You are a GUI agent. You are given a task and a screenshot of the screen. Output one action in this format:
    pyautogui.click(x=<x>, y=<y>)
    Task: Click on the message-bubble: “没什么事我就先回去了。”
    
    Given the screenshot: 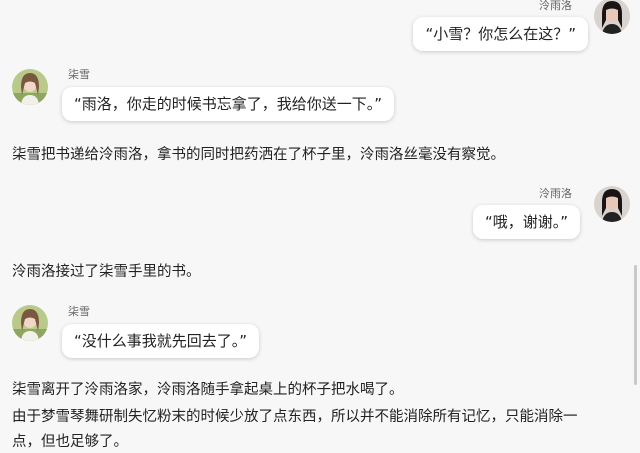 What is the action you would take?
    pyautogui.click(x=161, y=341)
    